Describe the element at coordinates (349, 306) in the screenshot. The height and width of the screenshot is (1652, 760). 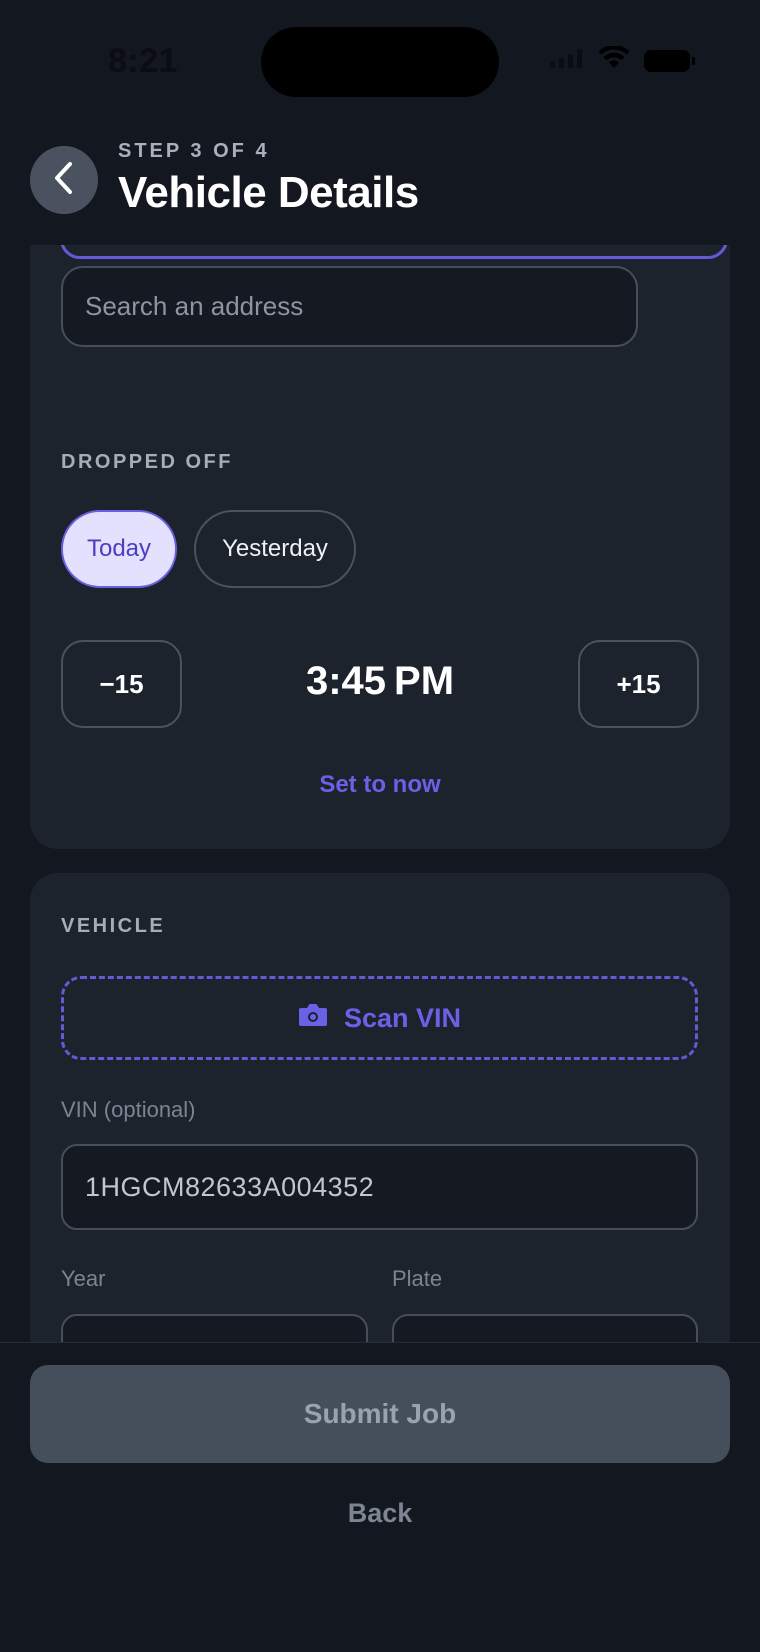
I see `address-search-input` at that location.